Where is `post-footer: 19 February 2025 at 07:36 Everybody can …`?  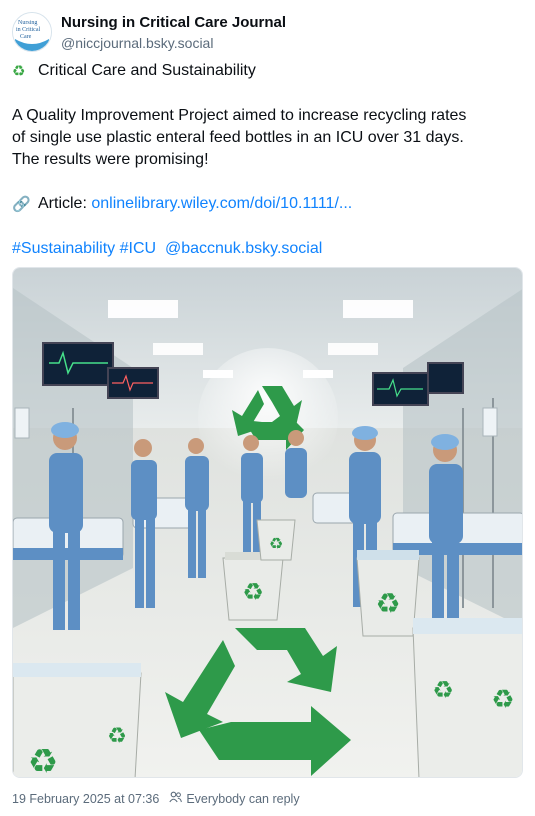 post-footer: 19 February 2025 at 07:36 Everybody can … is located at coordinates (156, 798).